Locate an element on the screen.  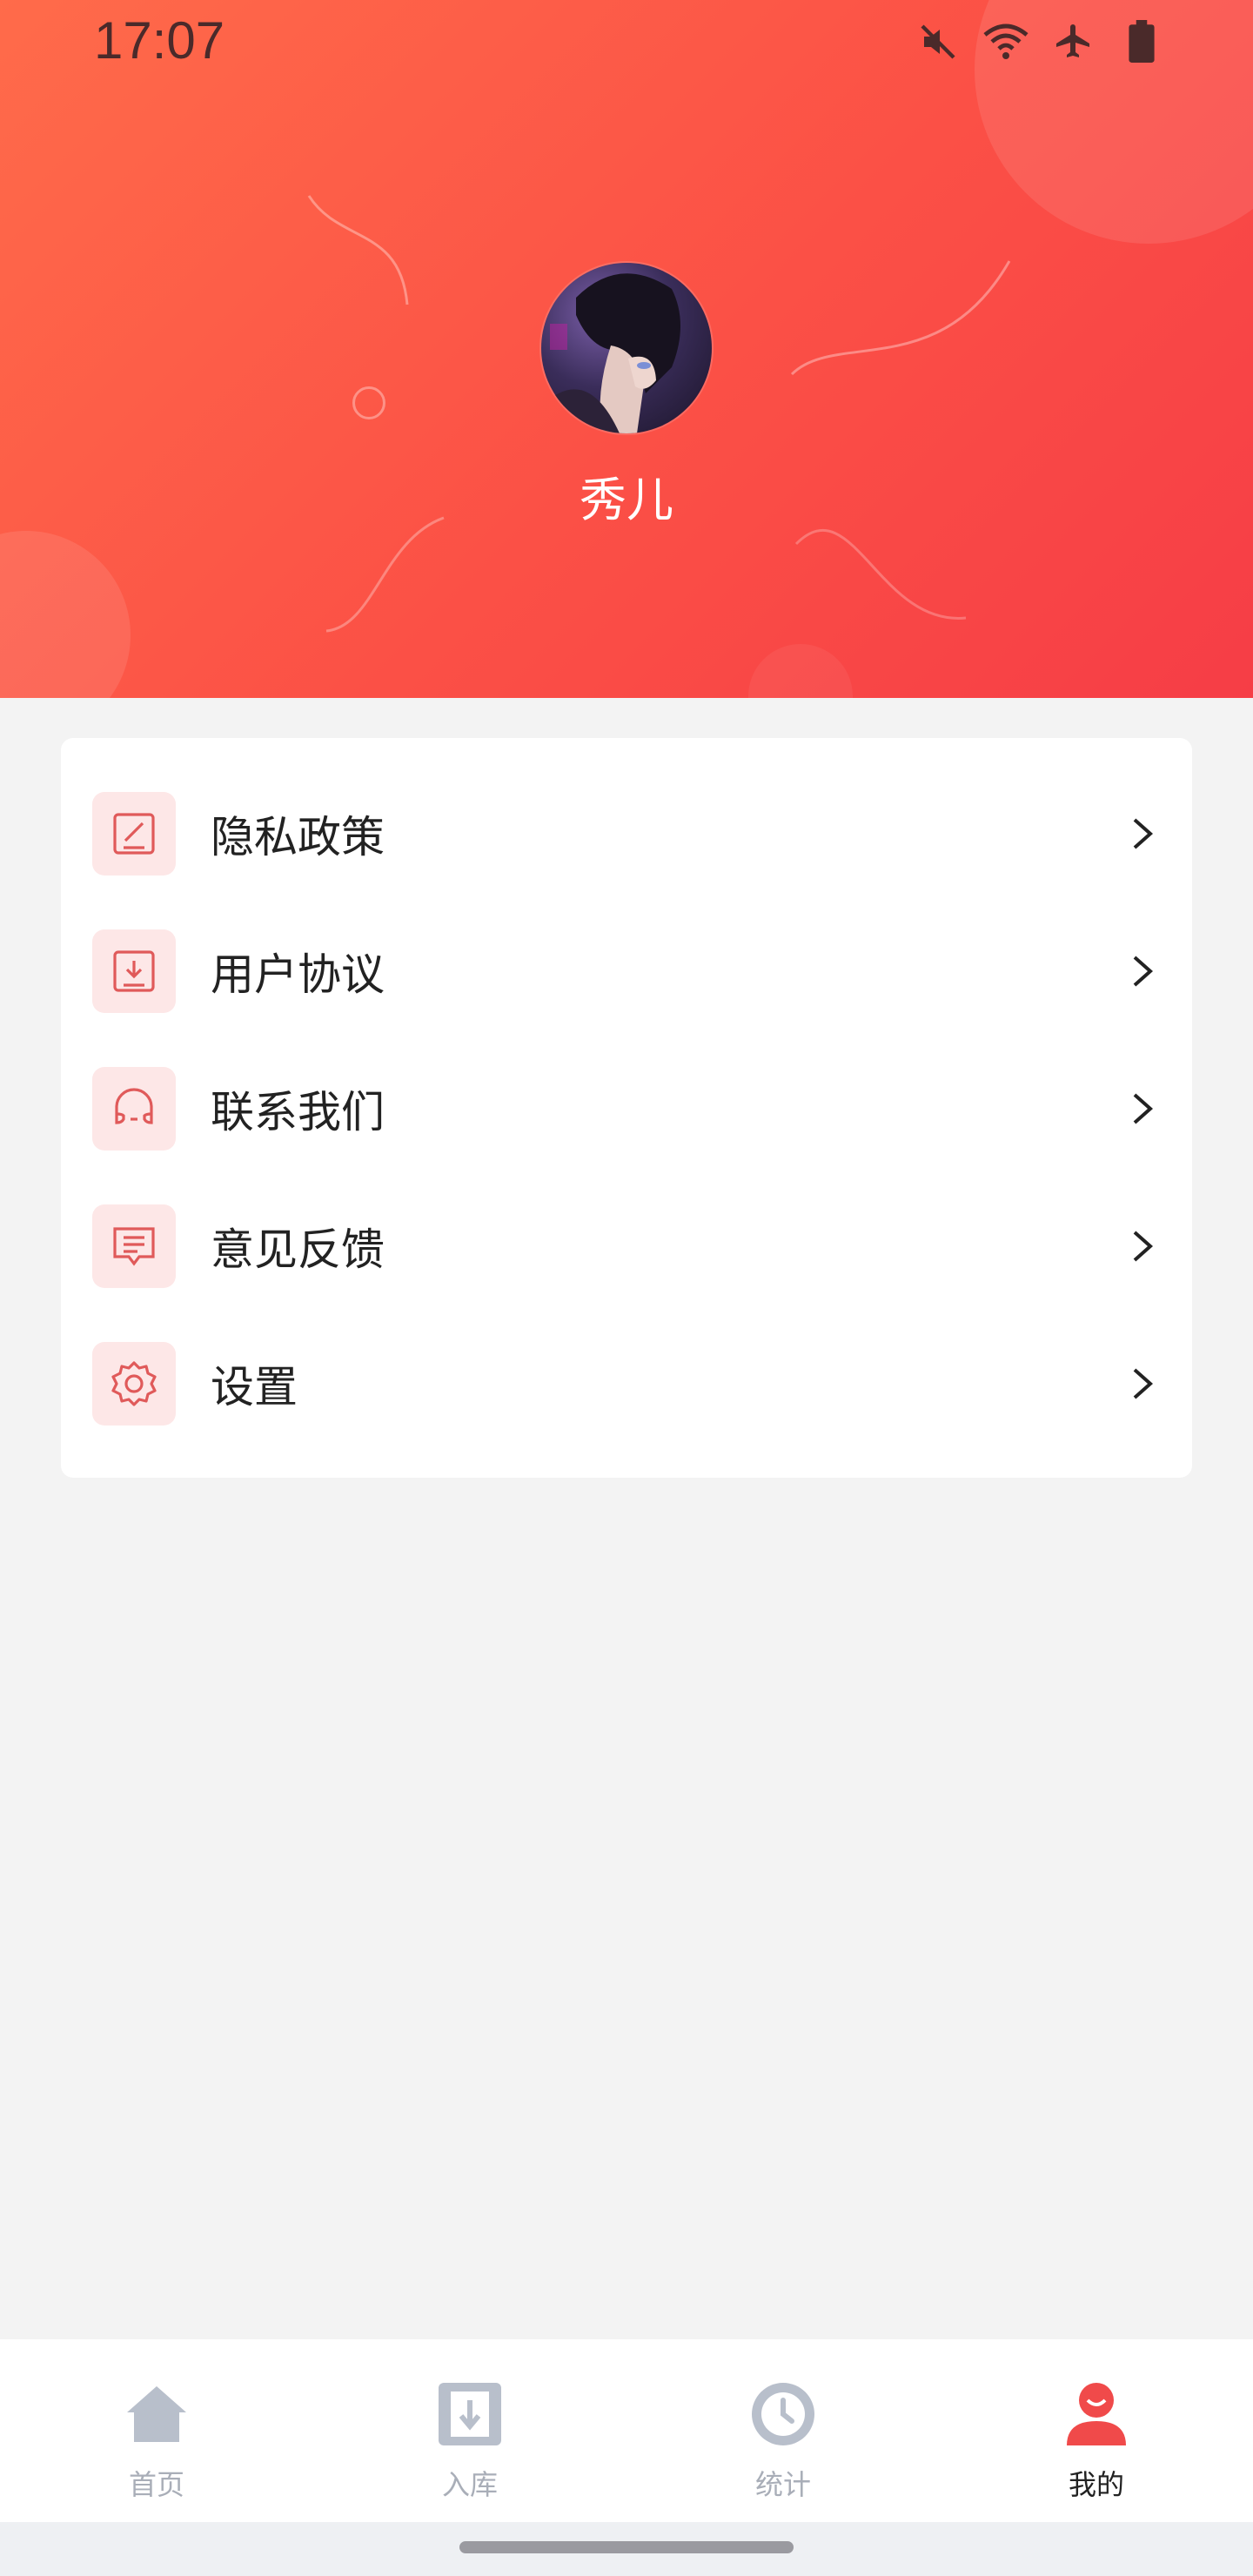
menu-item-contact-us: 联系我们 is located at coordinates (626, 1108).